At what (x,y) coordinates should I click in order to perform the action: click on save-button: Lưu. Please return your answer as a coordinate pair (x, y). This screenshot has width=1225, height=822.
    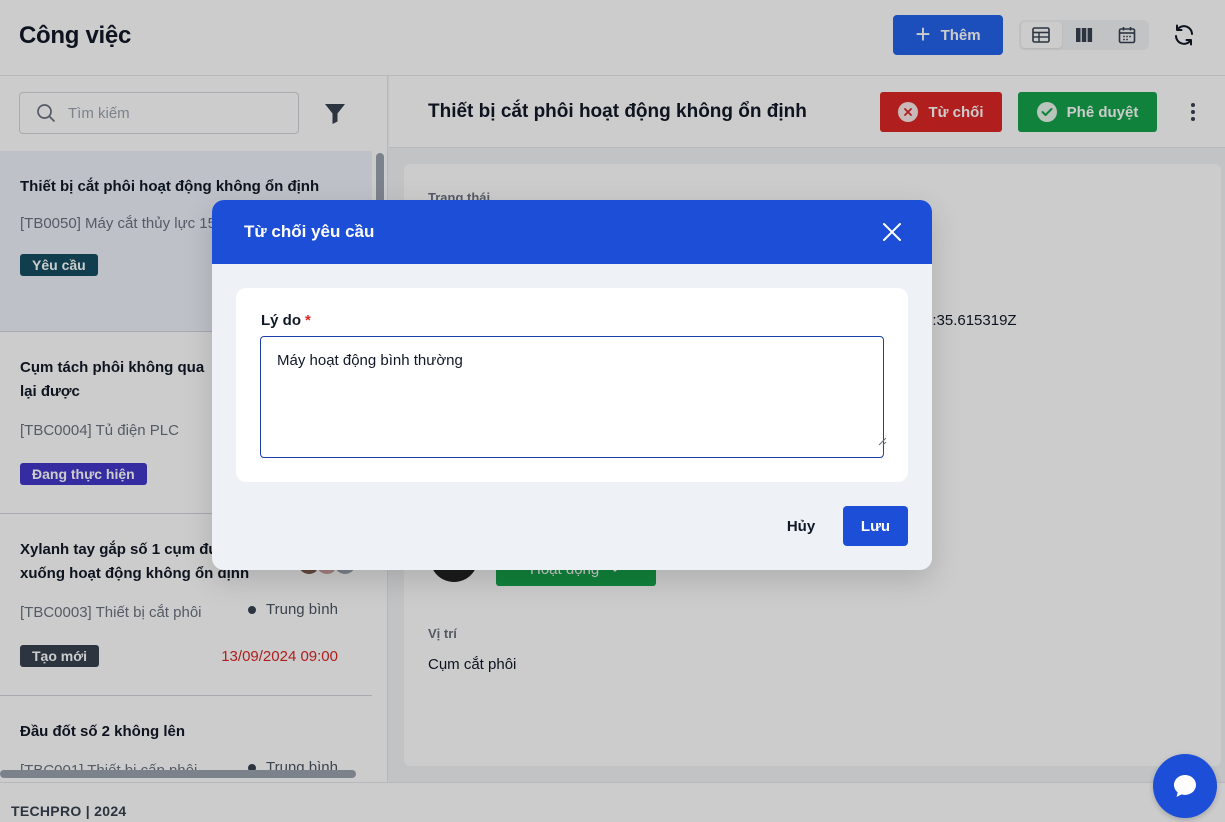
    Looking at the image, I should click on (875, 526).